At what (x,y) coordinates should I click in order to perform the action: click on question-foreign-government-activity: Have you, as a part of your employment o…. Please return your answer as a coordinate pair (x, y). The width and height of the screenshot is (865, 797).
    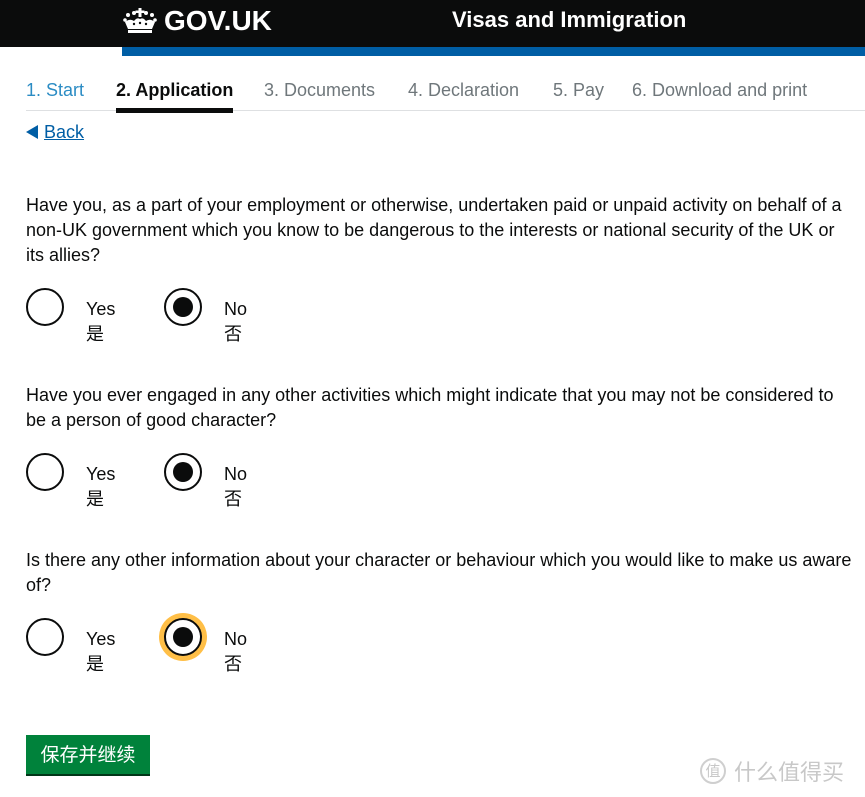
    Looking at the image, I should click on (434, 230).